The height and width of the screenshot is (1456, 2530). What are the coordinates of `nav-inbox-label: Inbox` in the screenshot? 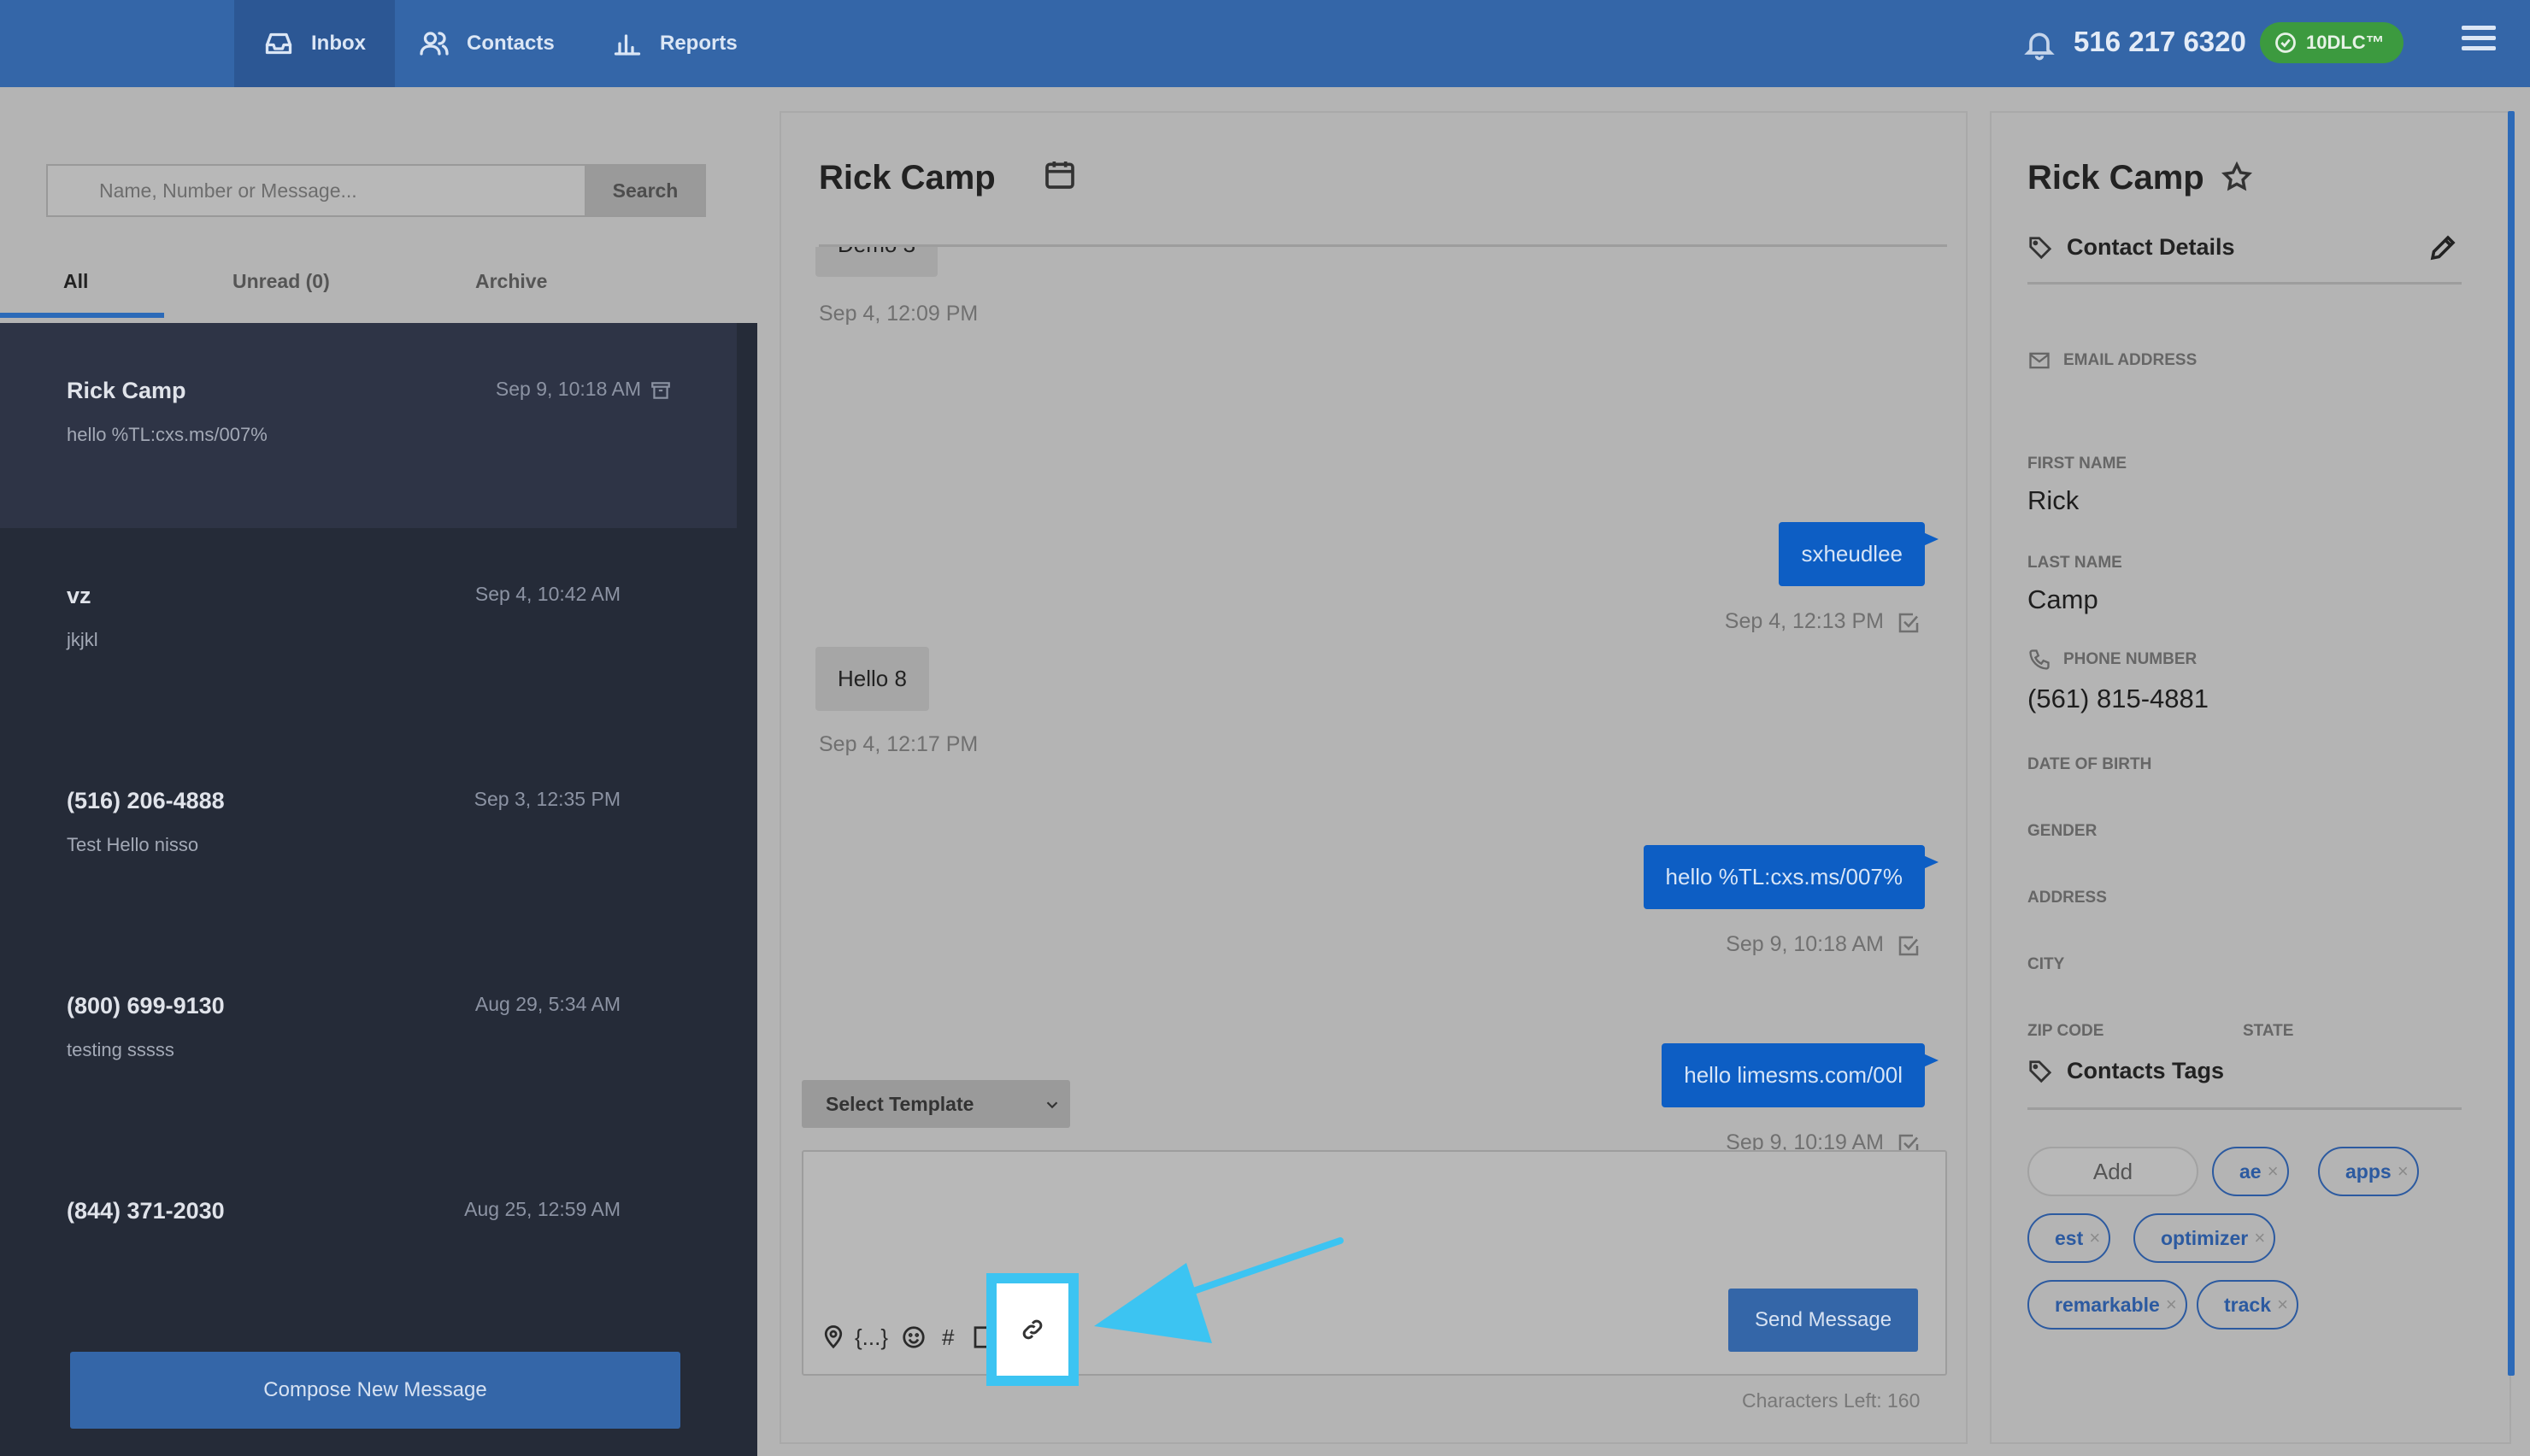 It's located at (338, 44).